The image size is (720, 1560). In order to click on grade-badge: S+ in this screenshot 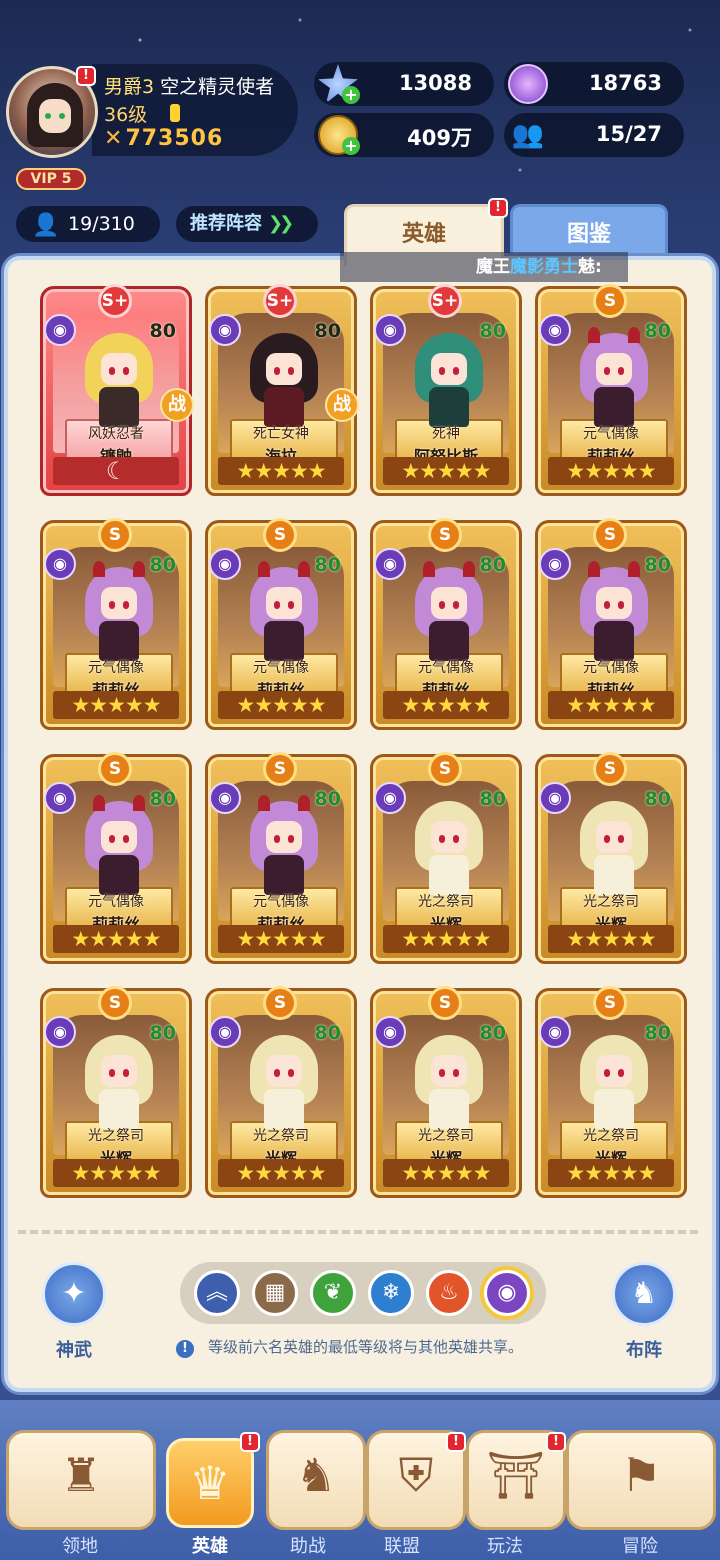, I will do `click(445, 301)`.